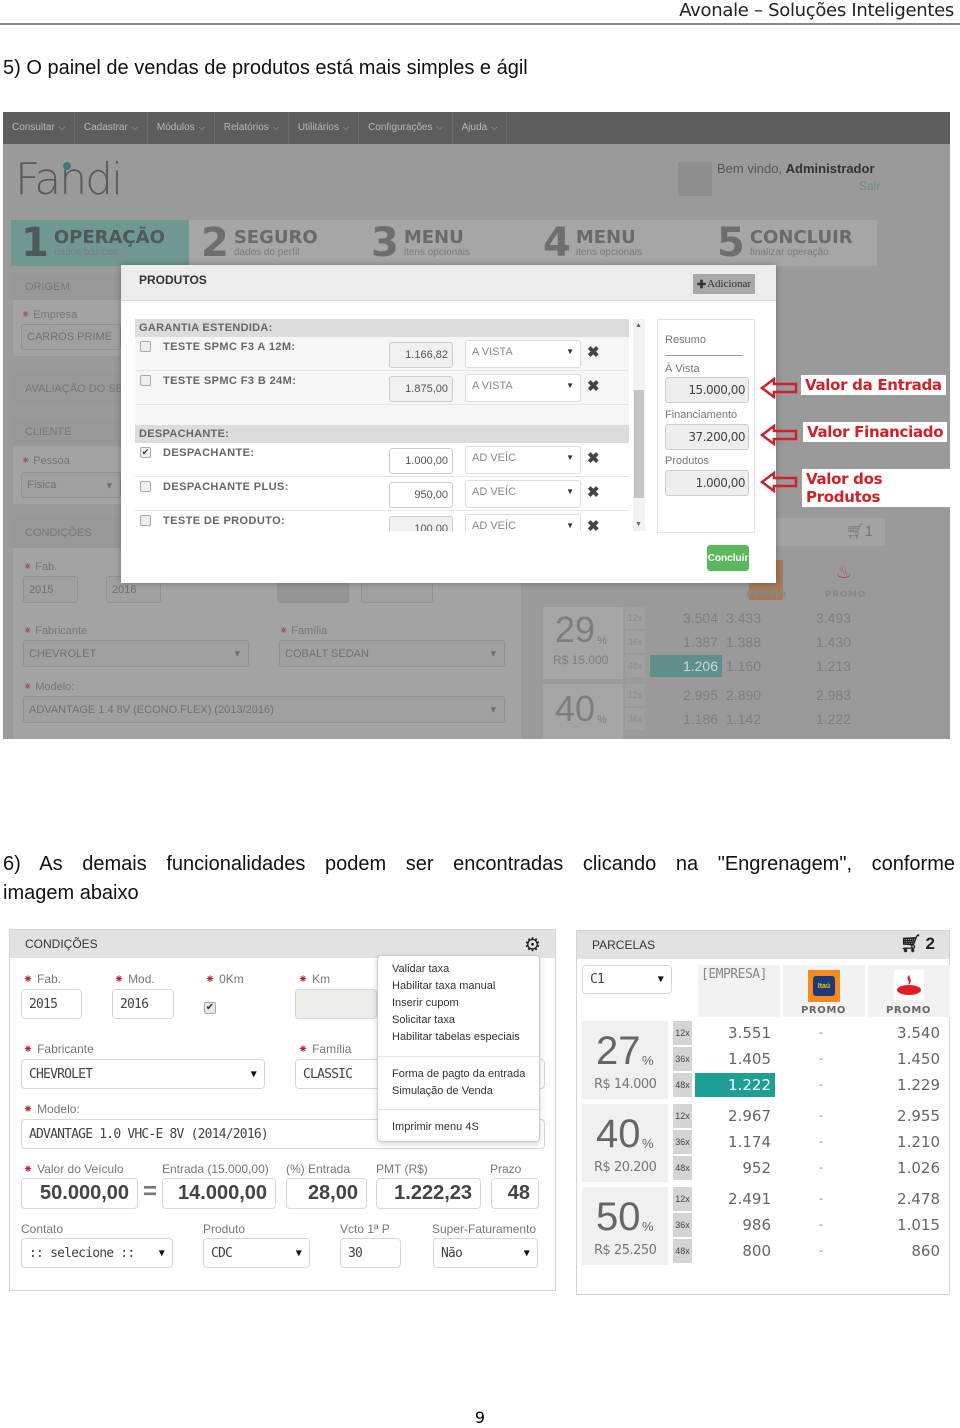 The height and width of the screenshot is (1428, 960). I want to click on step-1: 1 OPERAÇÃO dados básicos, so click(100, 243).